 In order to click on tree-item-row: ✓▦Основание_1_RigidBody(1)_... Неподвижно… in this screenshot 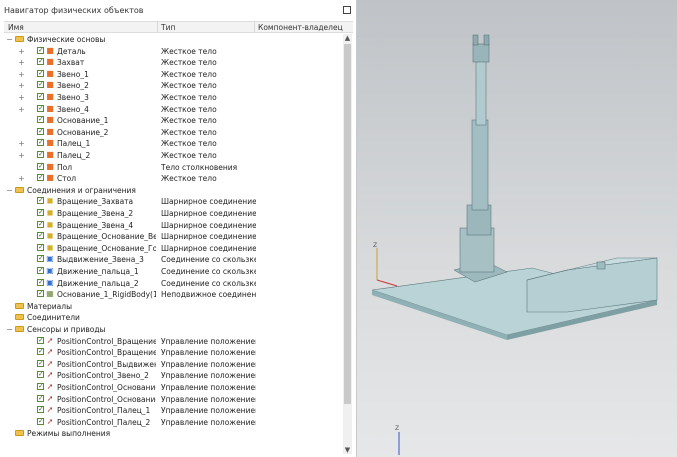, I will do `click(173, 294)`.